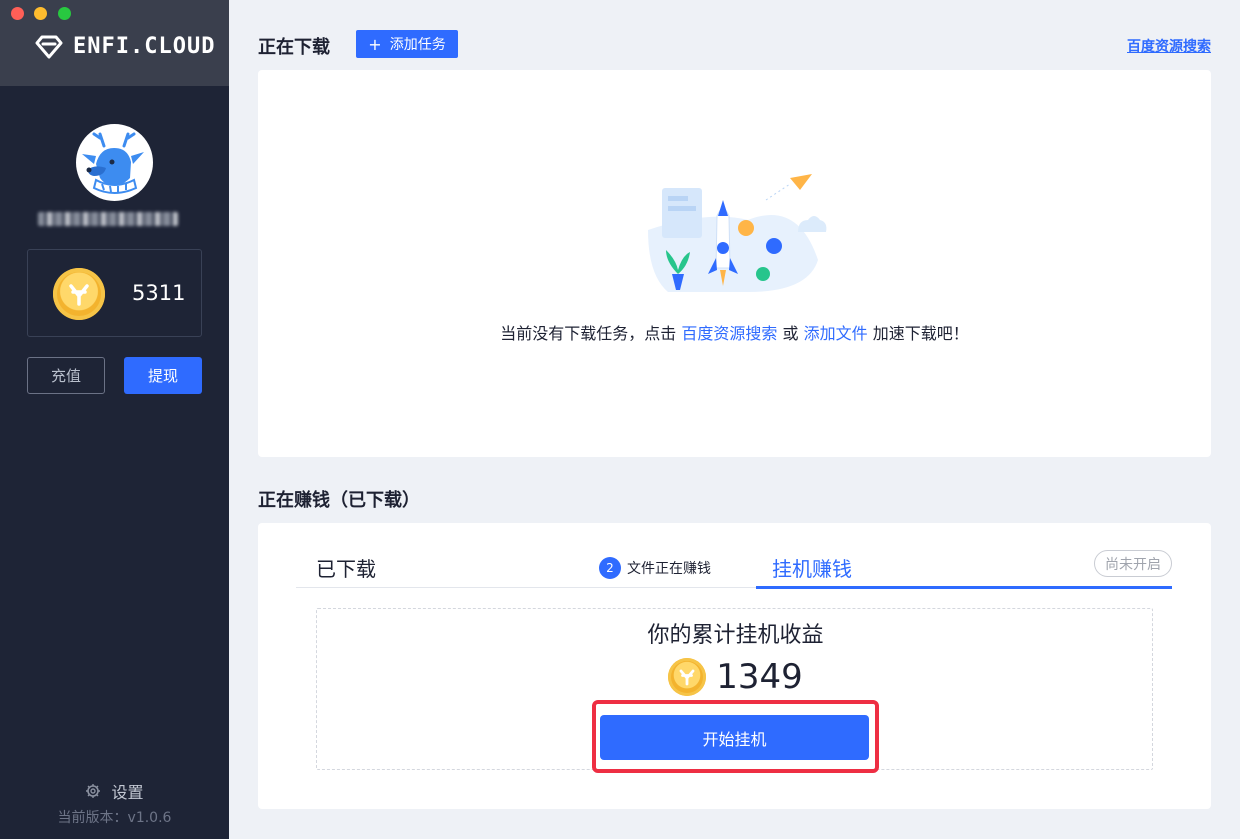 This screenshot has height=839, width=1240. Describe the element at coordinates (417, 45) in the screenshot. I see `add-task-label: 添加任务` at that location.